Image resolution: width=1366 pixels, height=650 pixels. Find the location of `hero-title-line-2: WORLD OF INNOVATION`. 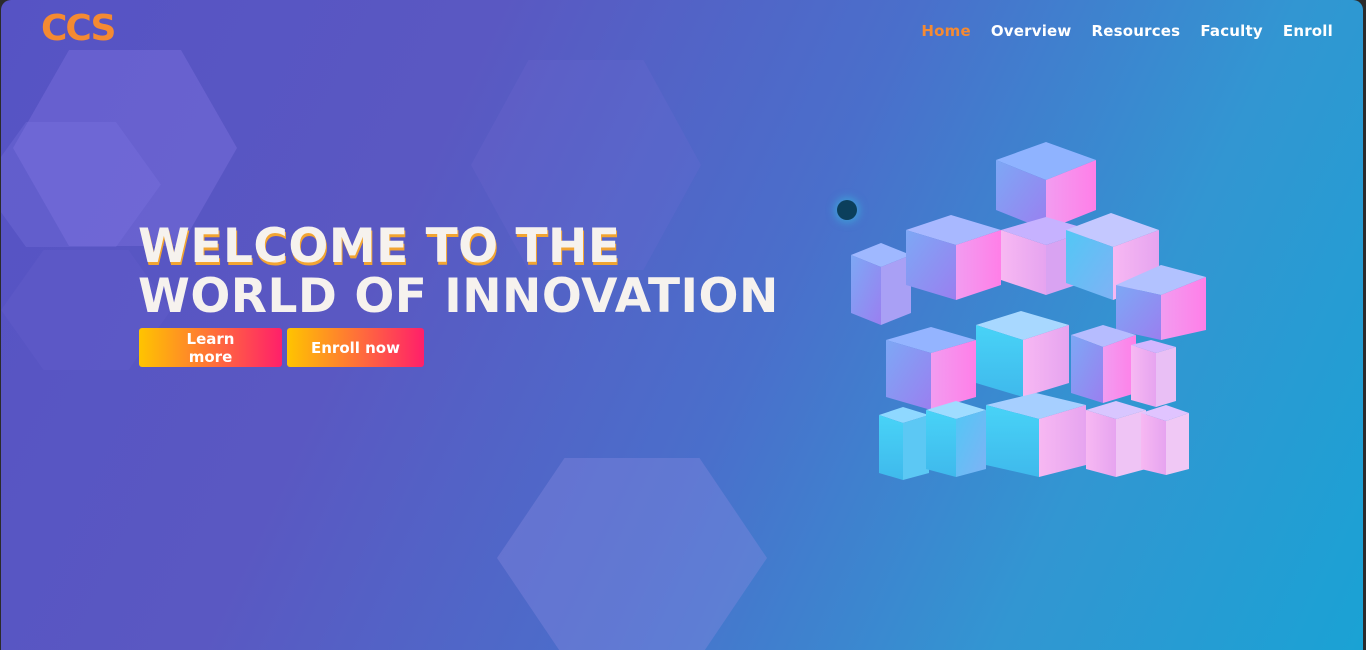

hero-title-line-2: WORLD OF INNOVATION is located at coordinates (458, 296).